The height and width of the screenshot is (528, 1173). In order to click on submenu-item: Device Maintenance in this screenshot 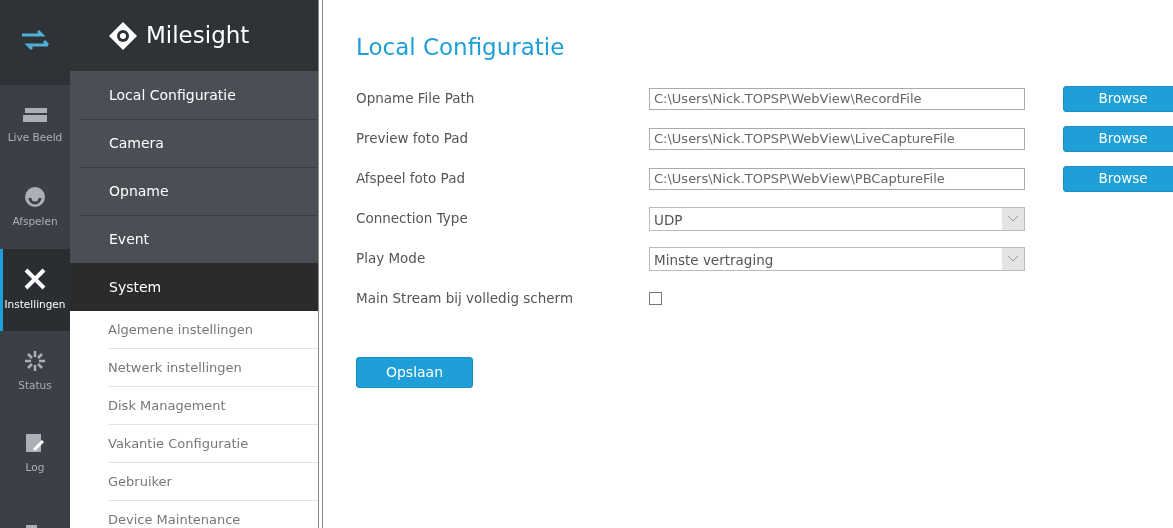, I will do `click(213, 514)`.